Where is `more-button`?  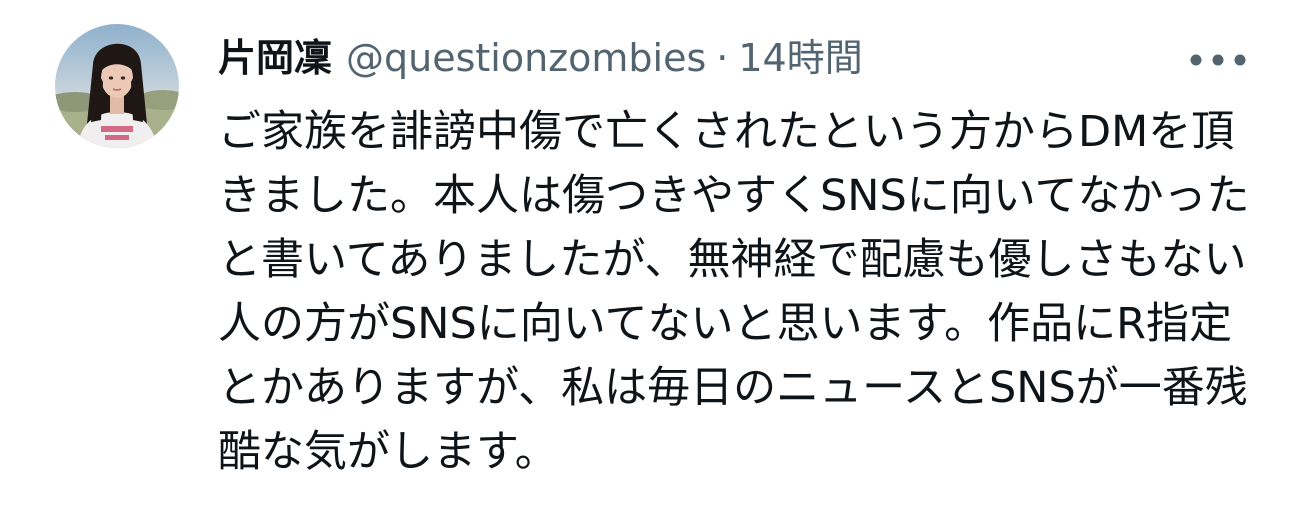 more-button is located at coordinates (1218, 60).